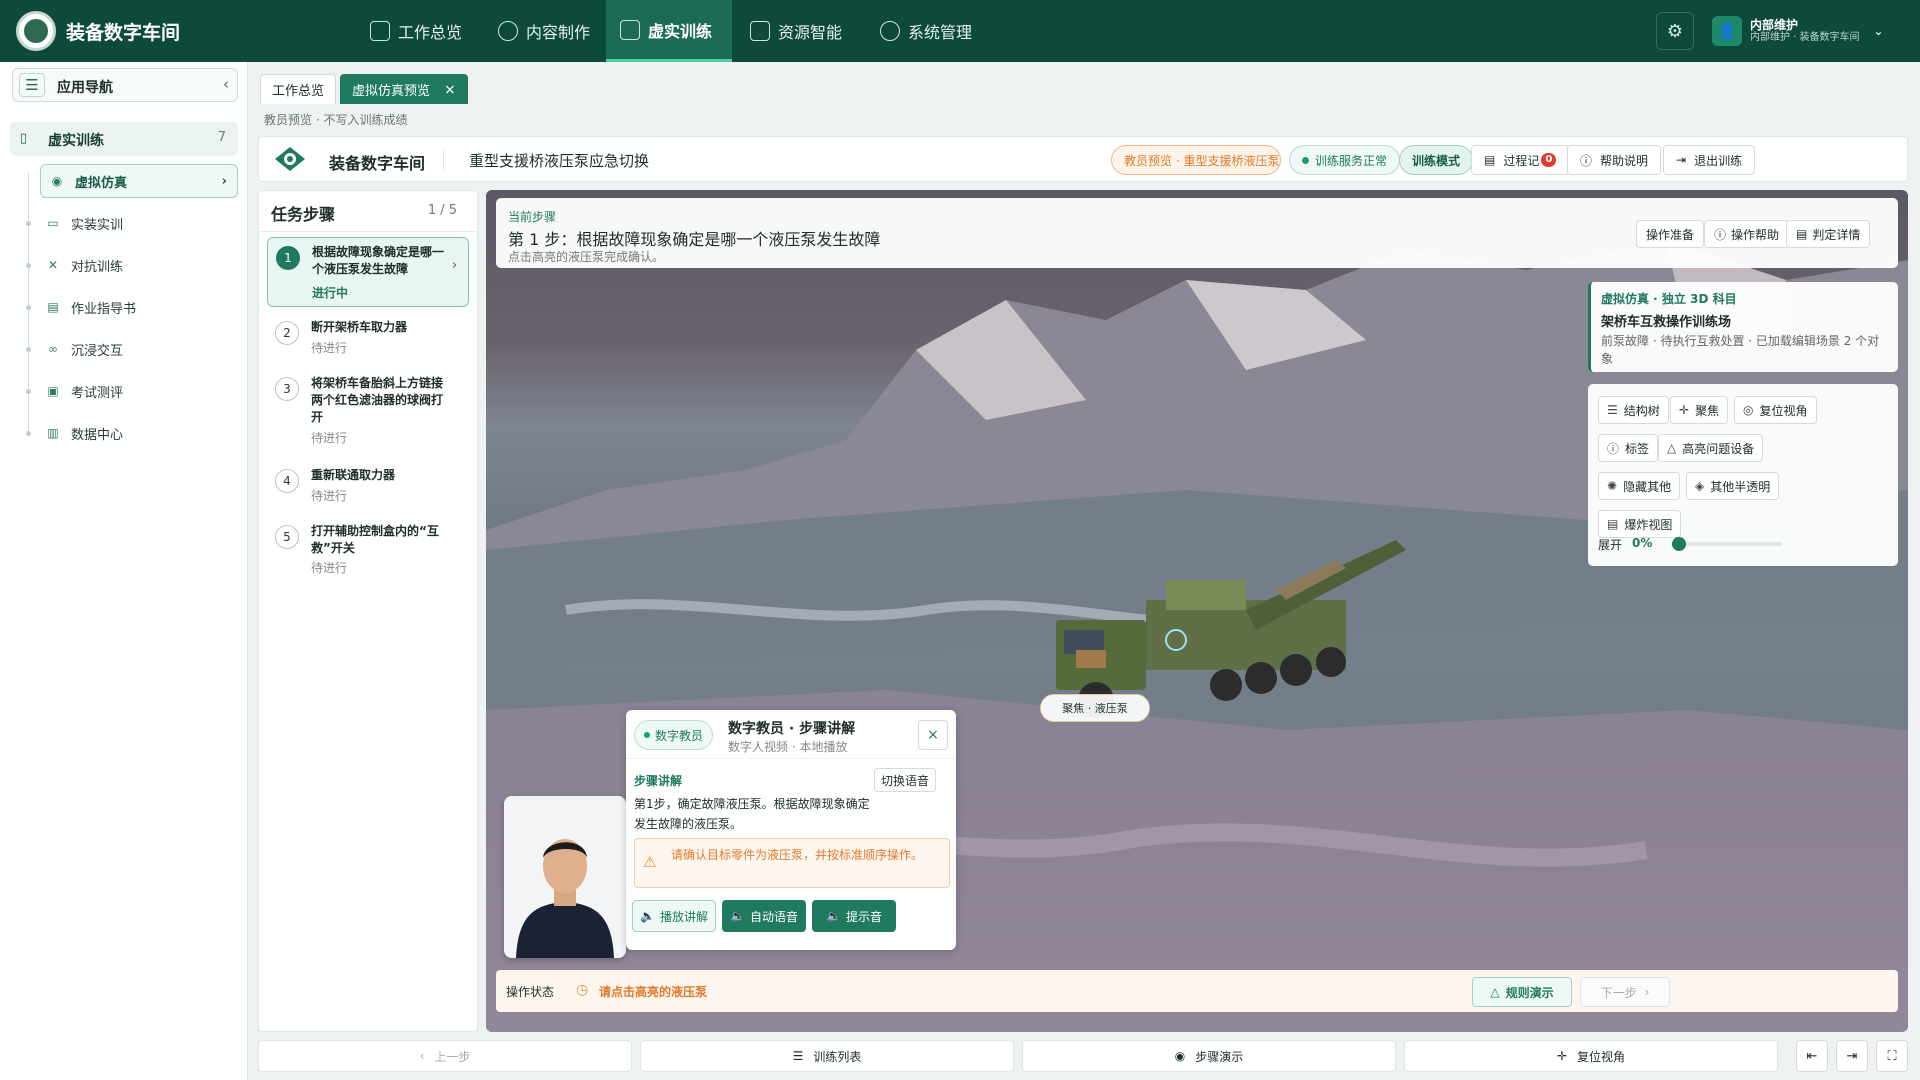 Image resolution: width=1920 pixels, height=1080 pixels. What do you see at coordinates (764, 916) in the screenshot?
I see `auto-voice-button: 🔈 自动语音` at bounding box center [764, 916].